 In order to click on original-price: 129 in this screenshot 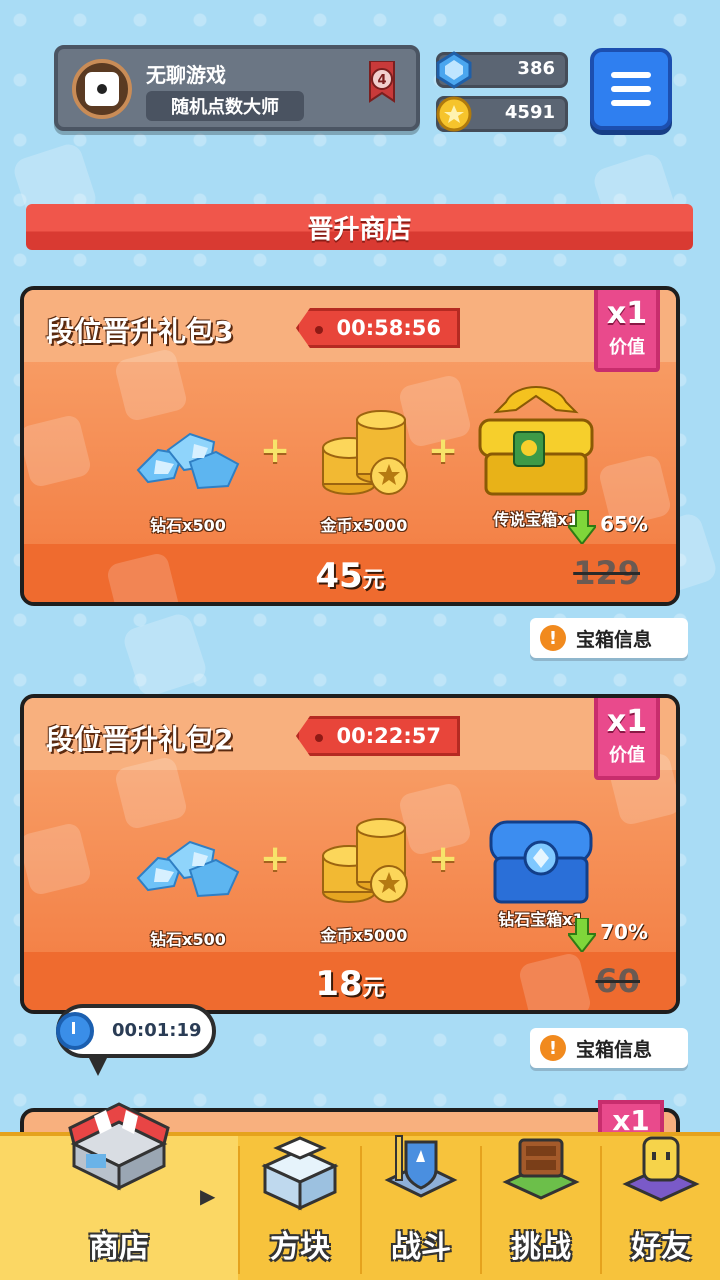, I will do `click(606, 573)`.